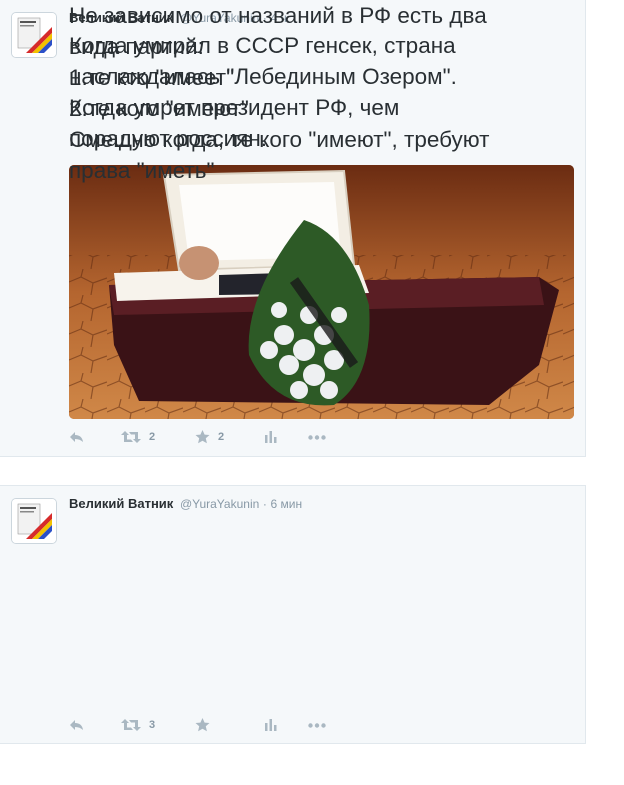 Image resolution: width=624 pixels, height=785 pixels. Describe the element at coordinates (230, 725) in the screenshot. I see `favorite-button` at that location.